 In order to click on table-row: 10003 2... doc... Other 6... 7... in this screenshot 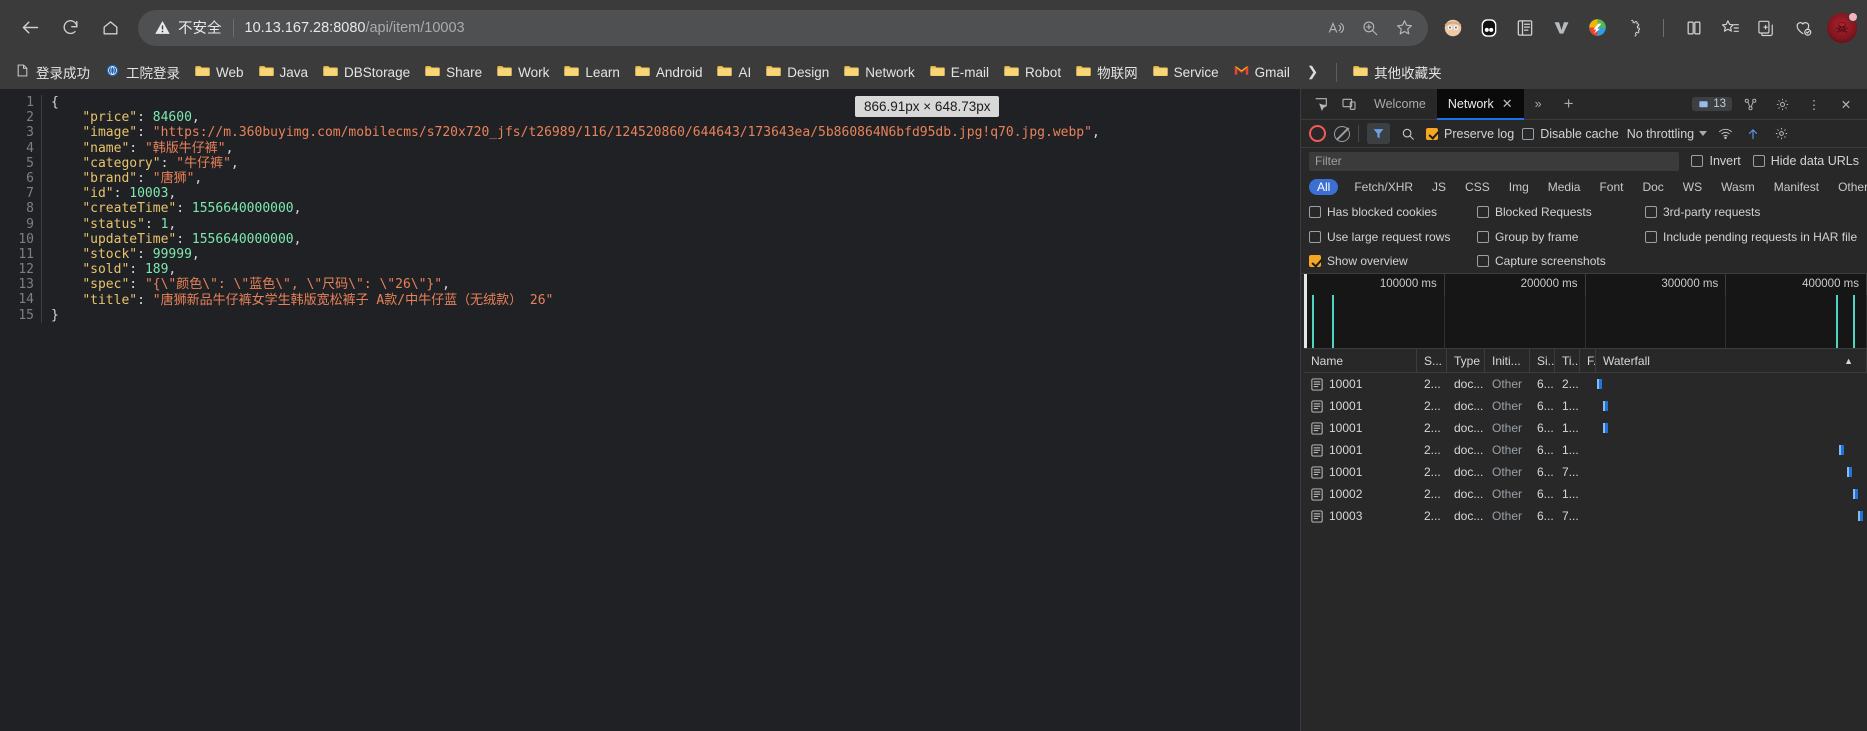, I will do `click(1585, 516)`.